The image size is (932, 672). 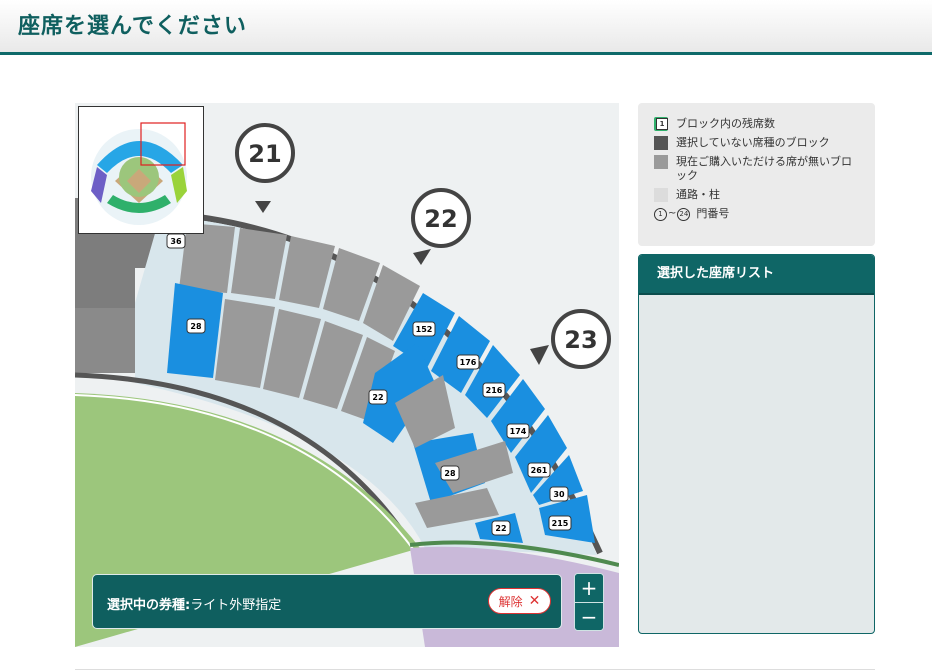 What do you see at coordinates (139, 173) in the screenshot?
I see `minimap-stadium-icon` at bounding box center [139, 173].